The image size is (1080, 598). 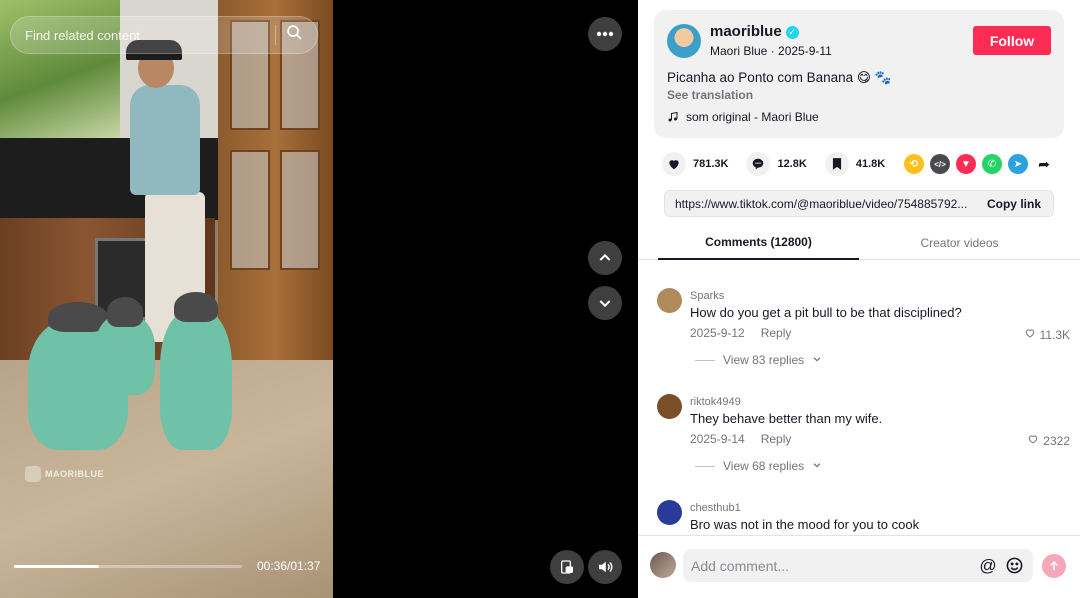 I want to click on watermark-logo-icon, so click(x=33, y=474).